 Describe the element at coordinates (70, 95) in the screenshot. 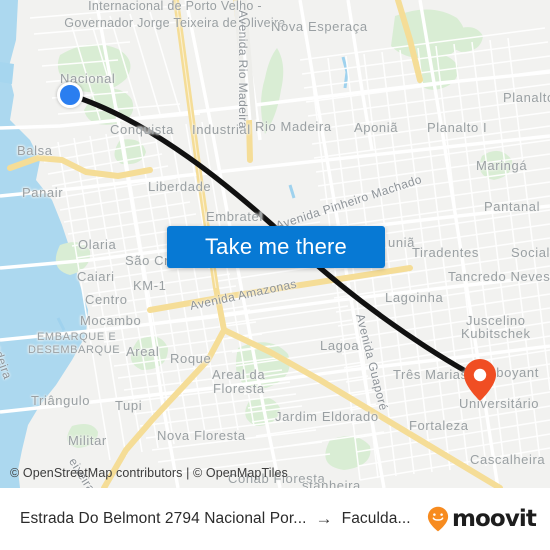

I see `origin-marker` at that location.